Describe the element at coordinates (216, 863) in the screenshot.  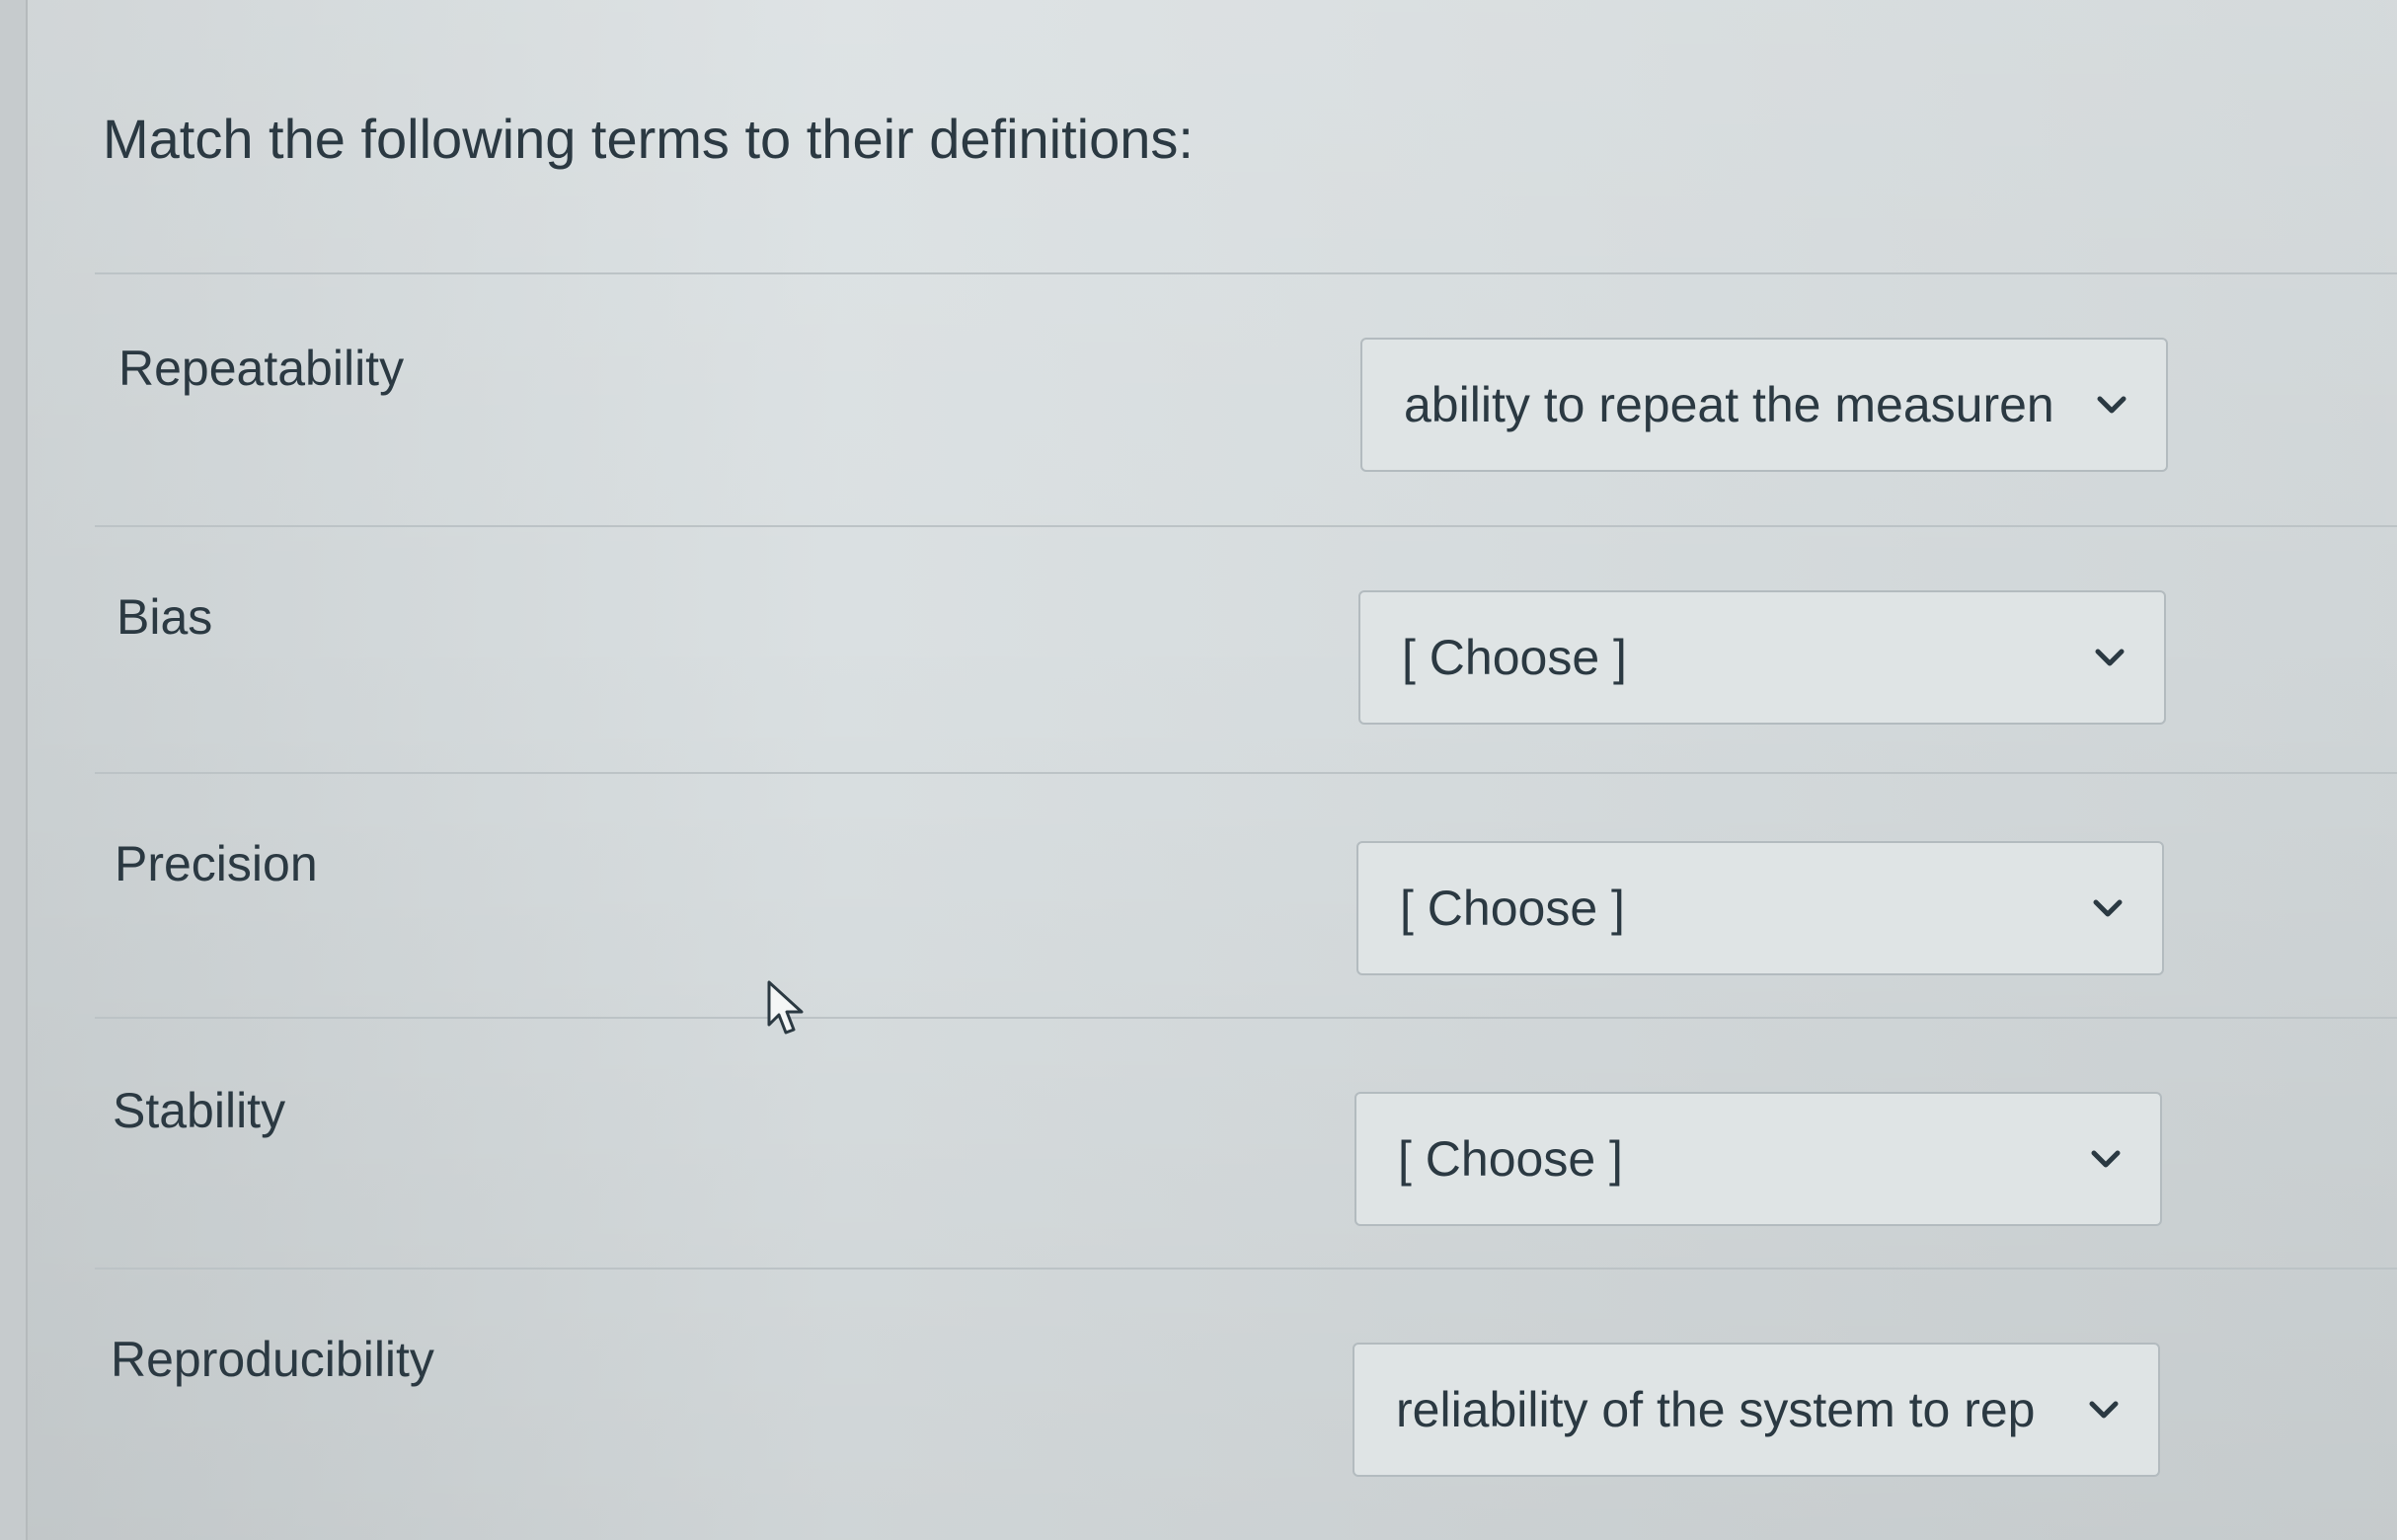
I see `term-precision: Precision` at that location.